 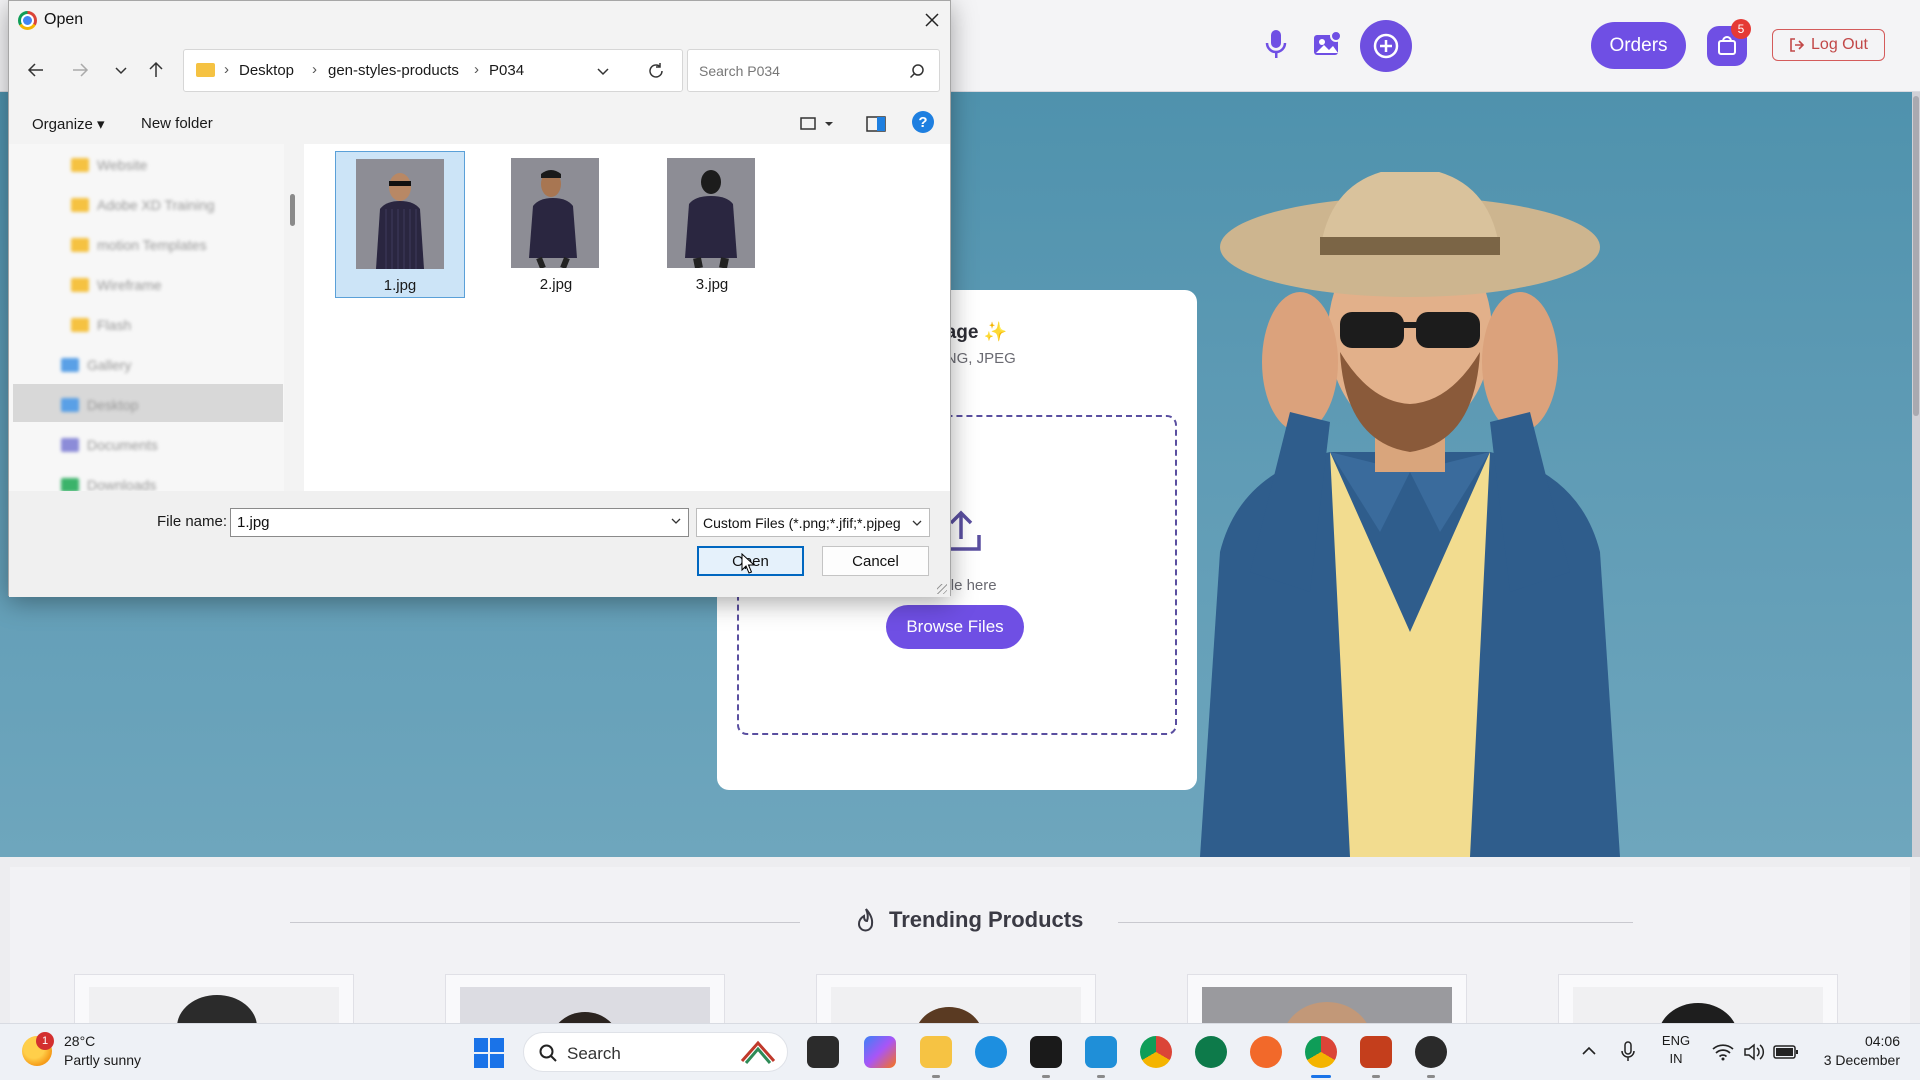 I want to click on file-name-label: 3.jpg, so click(x=712, y=284).